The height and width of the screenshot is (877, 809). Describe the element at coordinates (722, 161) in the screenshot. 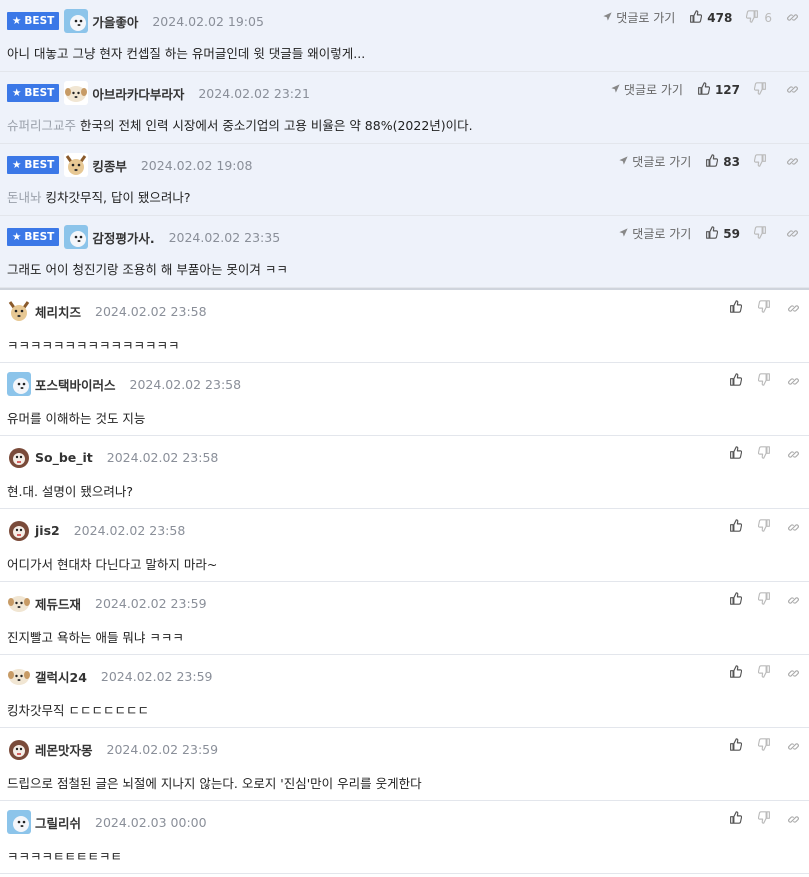

I see `like-button: 83` at that location.